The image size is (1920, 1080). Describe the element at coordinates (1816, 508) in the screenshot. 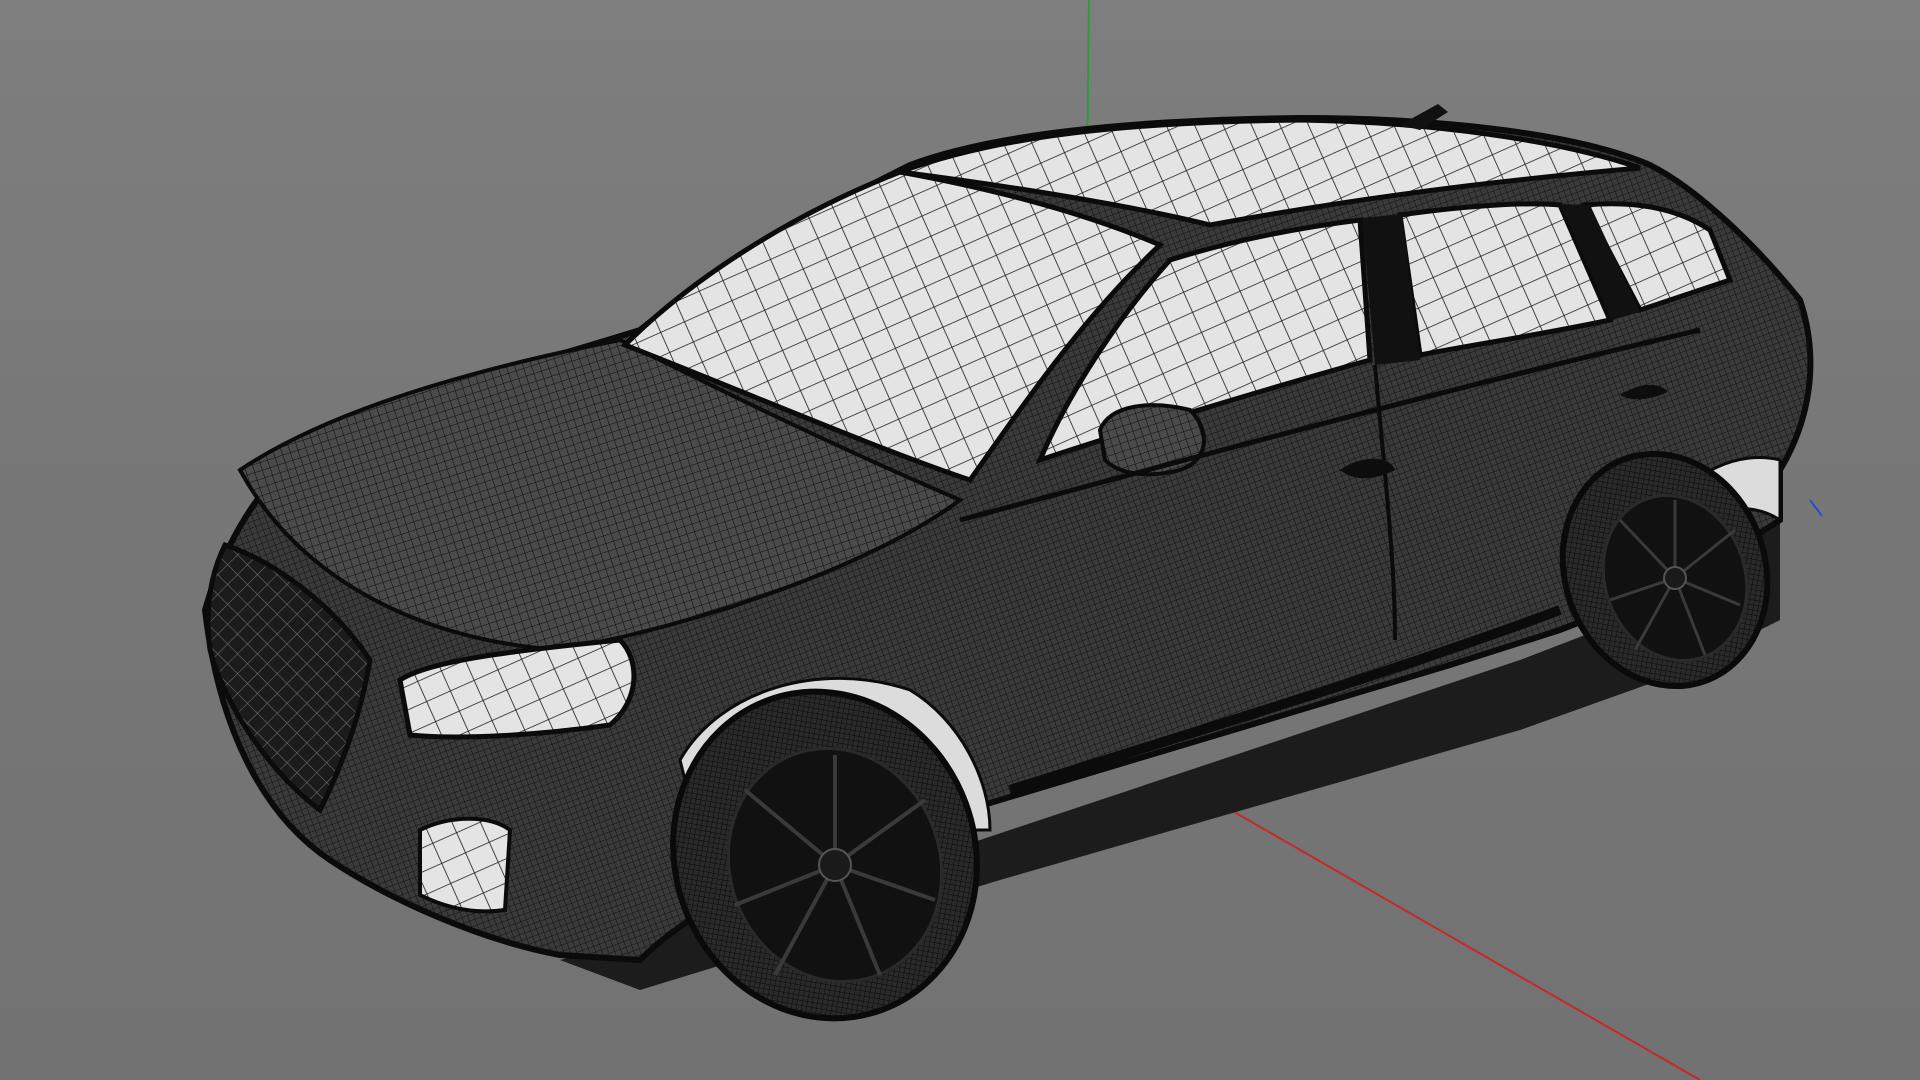

I see `z-axis-line` at that location.